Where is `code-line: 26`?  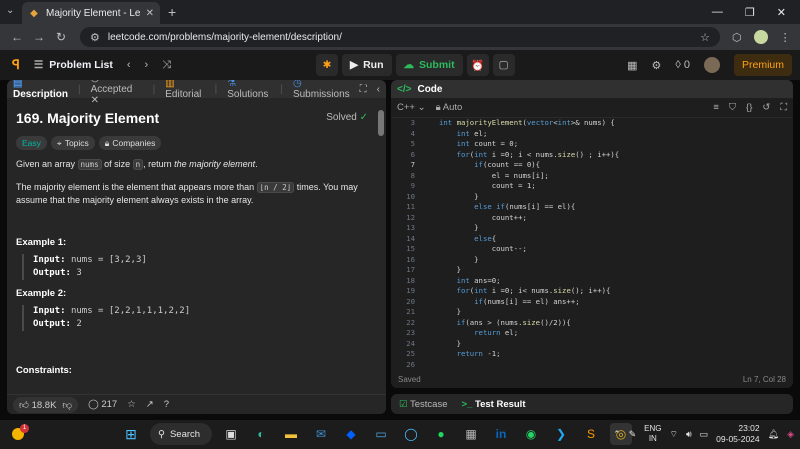
code-line: 26 is located at coordinates (415, 364).